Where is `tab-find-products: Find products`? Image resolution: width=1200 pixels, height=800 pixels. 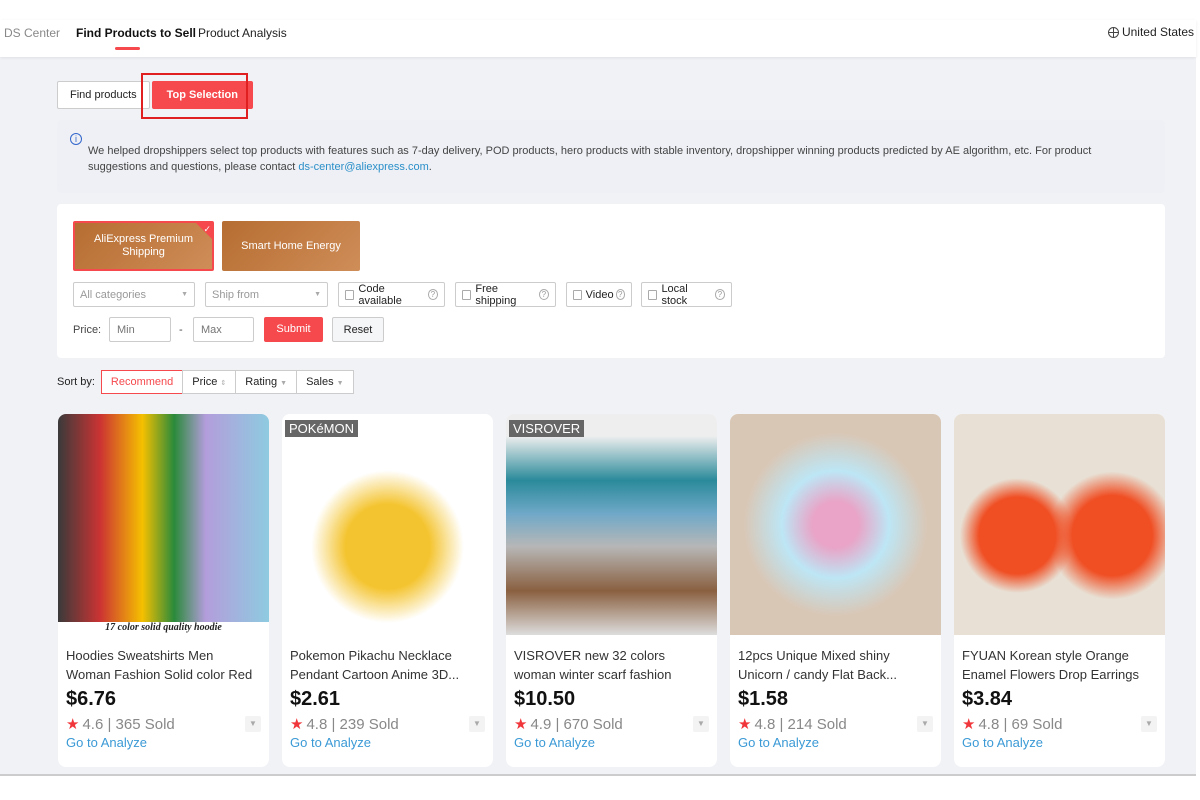
tab-find-products: Find products is located at coordinates (103, 95).